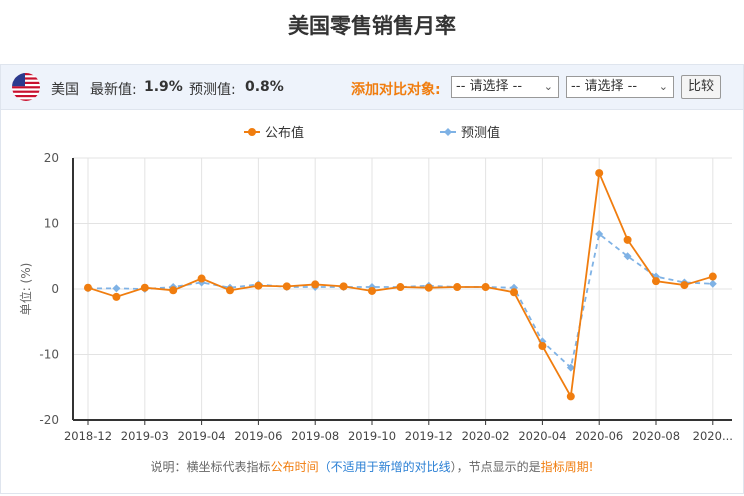  I want to click on legend-forecast-label: 预测值, so click(480, 133).